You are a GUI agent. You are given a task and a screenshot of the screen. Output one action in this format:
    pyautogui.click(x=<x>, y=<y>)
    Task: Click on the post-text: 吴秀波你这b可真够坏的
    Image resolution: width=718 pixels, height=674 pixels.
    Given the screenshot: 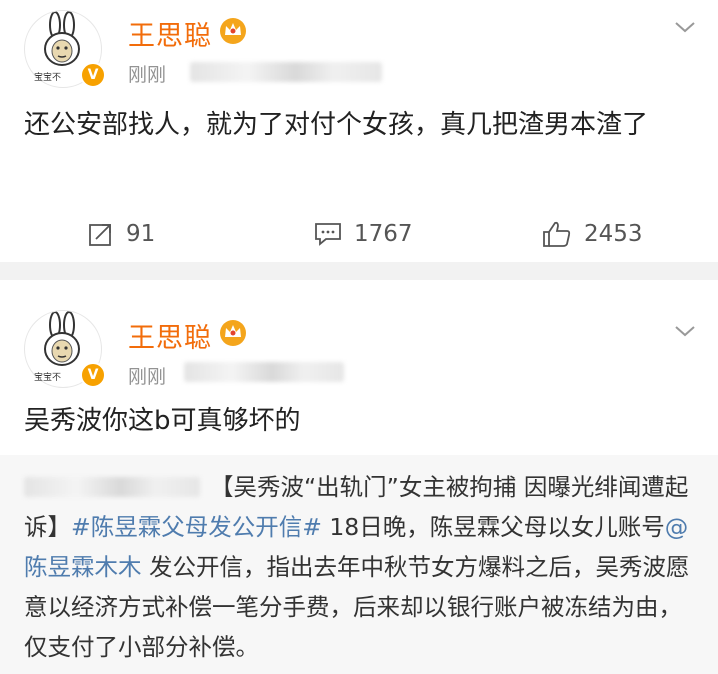 What is the action you would take?
    pyautogui.click(x=162, y=421)
    